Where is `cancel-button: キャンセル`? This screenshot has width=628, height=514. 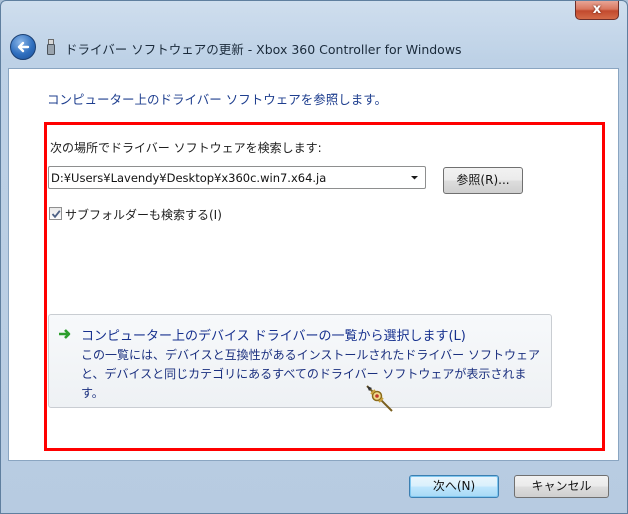 cancel-button: キャンセル is located at coordinates (561, 486).